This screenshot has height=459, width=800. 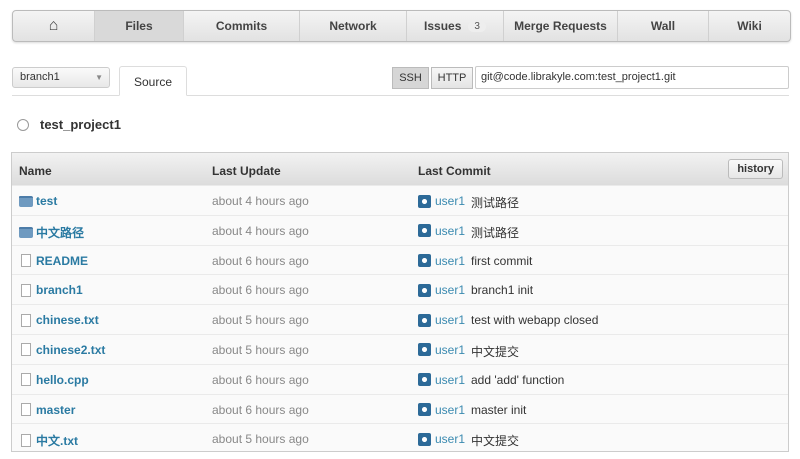 What do you see at coordinates (400, 438) in the screenshot?
I see `table-row: 中文.txt about 5 hours ago user1 中文提交` at bounding box center [400, 438].